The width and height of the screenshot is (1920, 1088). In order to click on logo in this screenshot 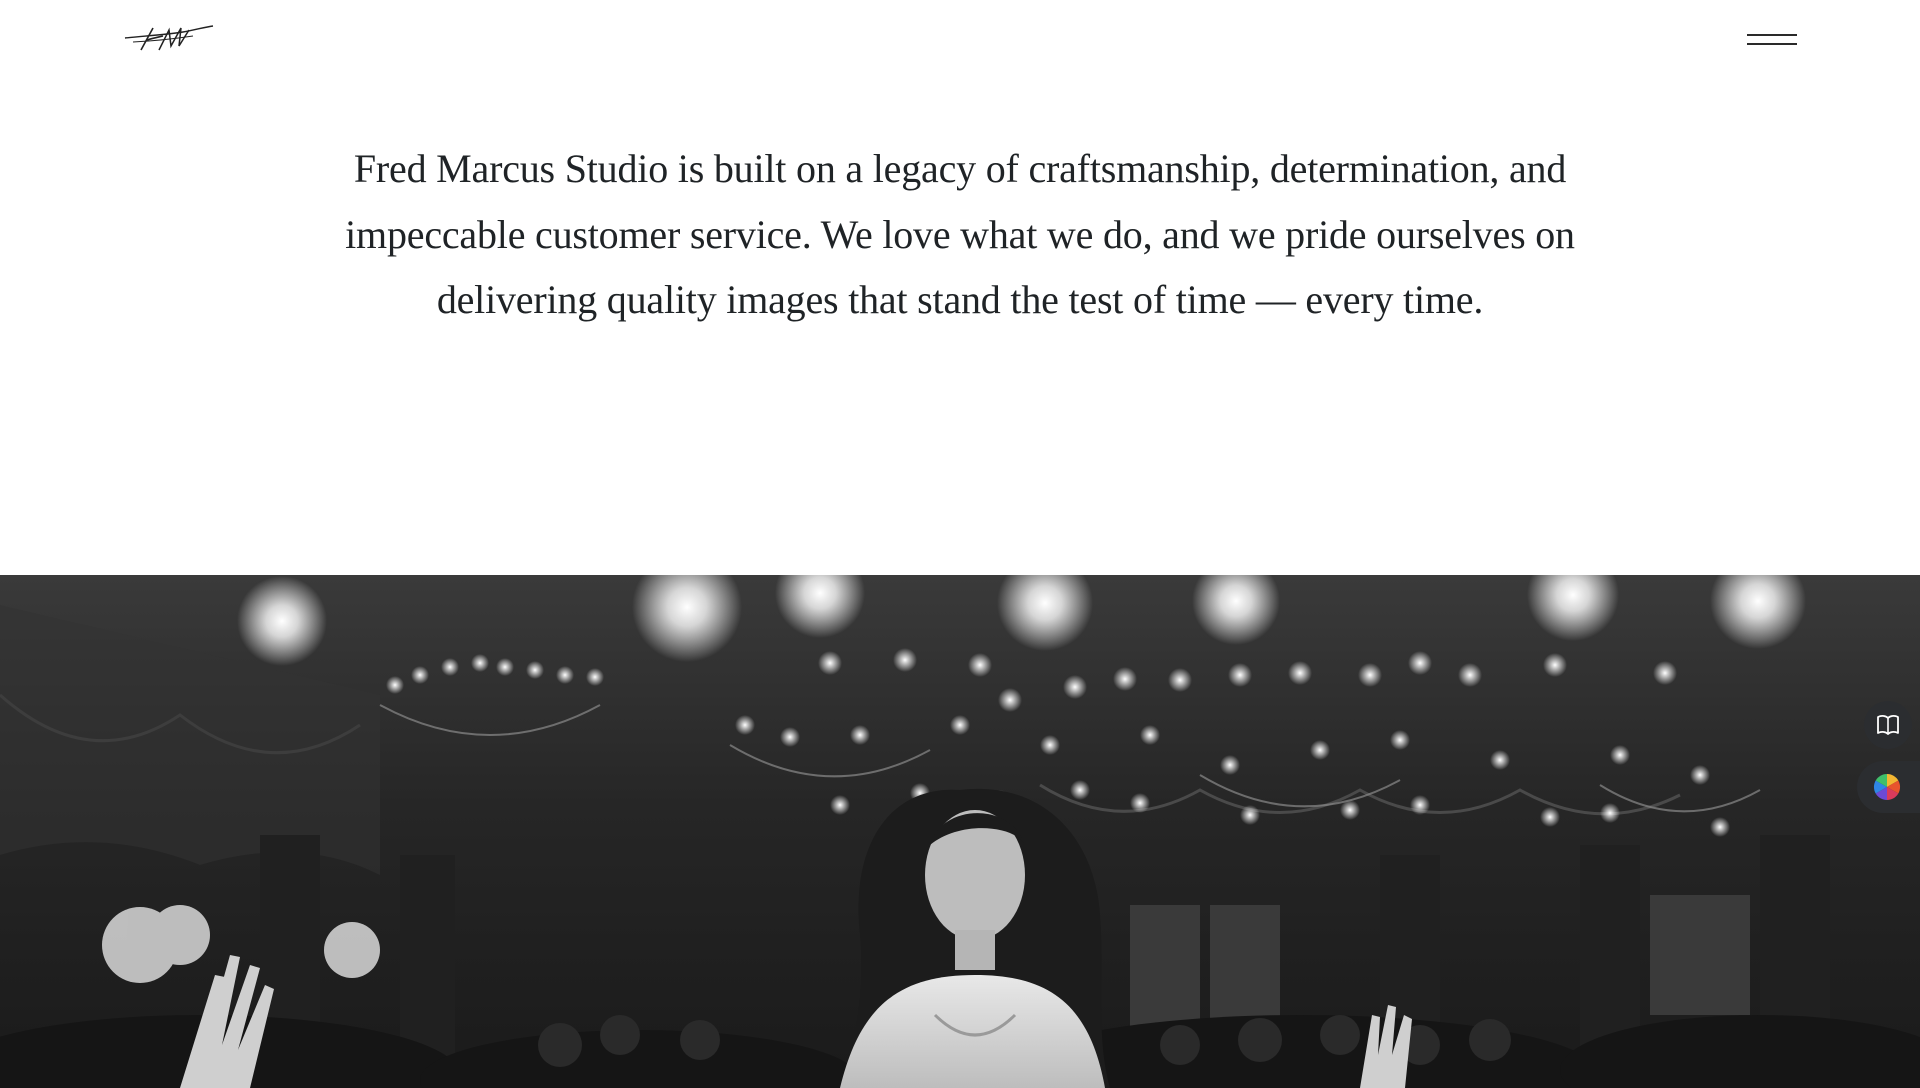, I will do `click(169, 38)`.